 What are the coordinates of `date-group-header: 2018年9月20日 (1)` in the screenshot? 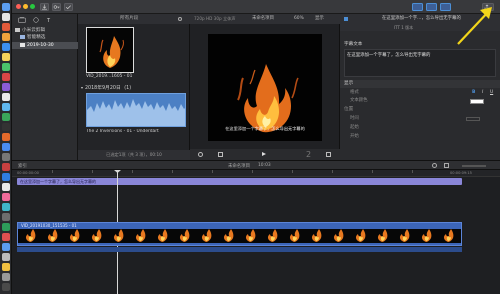 It's located at (133, 87).